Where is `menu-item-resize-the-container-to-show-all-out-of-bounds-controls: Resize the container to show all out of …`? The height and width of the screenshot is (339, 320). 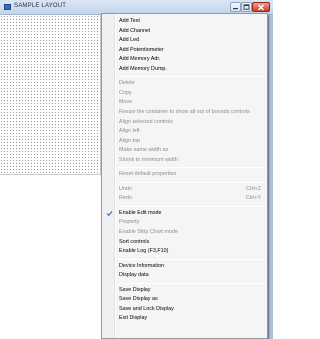 menu-item-resize-the-container-to-show-all-out-of-bounds-controls: Resize the container to show all out of … is located at coordinates (192, 112).